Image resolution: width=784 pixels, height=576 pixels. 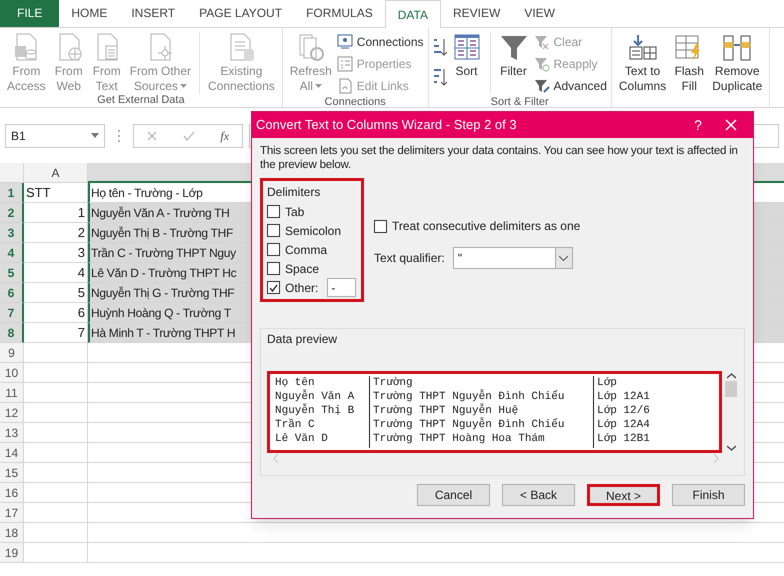 What do you see at coordinates (355, 102) in the screenshot?
I see `ribbon-group-label: Connections` at bounding box center [355, 102].